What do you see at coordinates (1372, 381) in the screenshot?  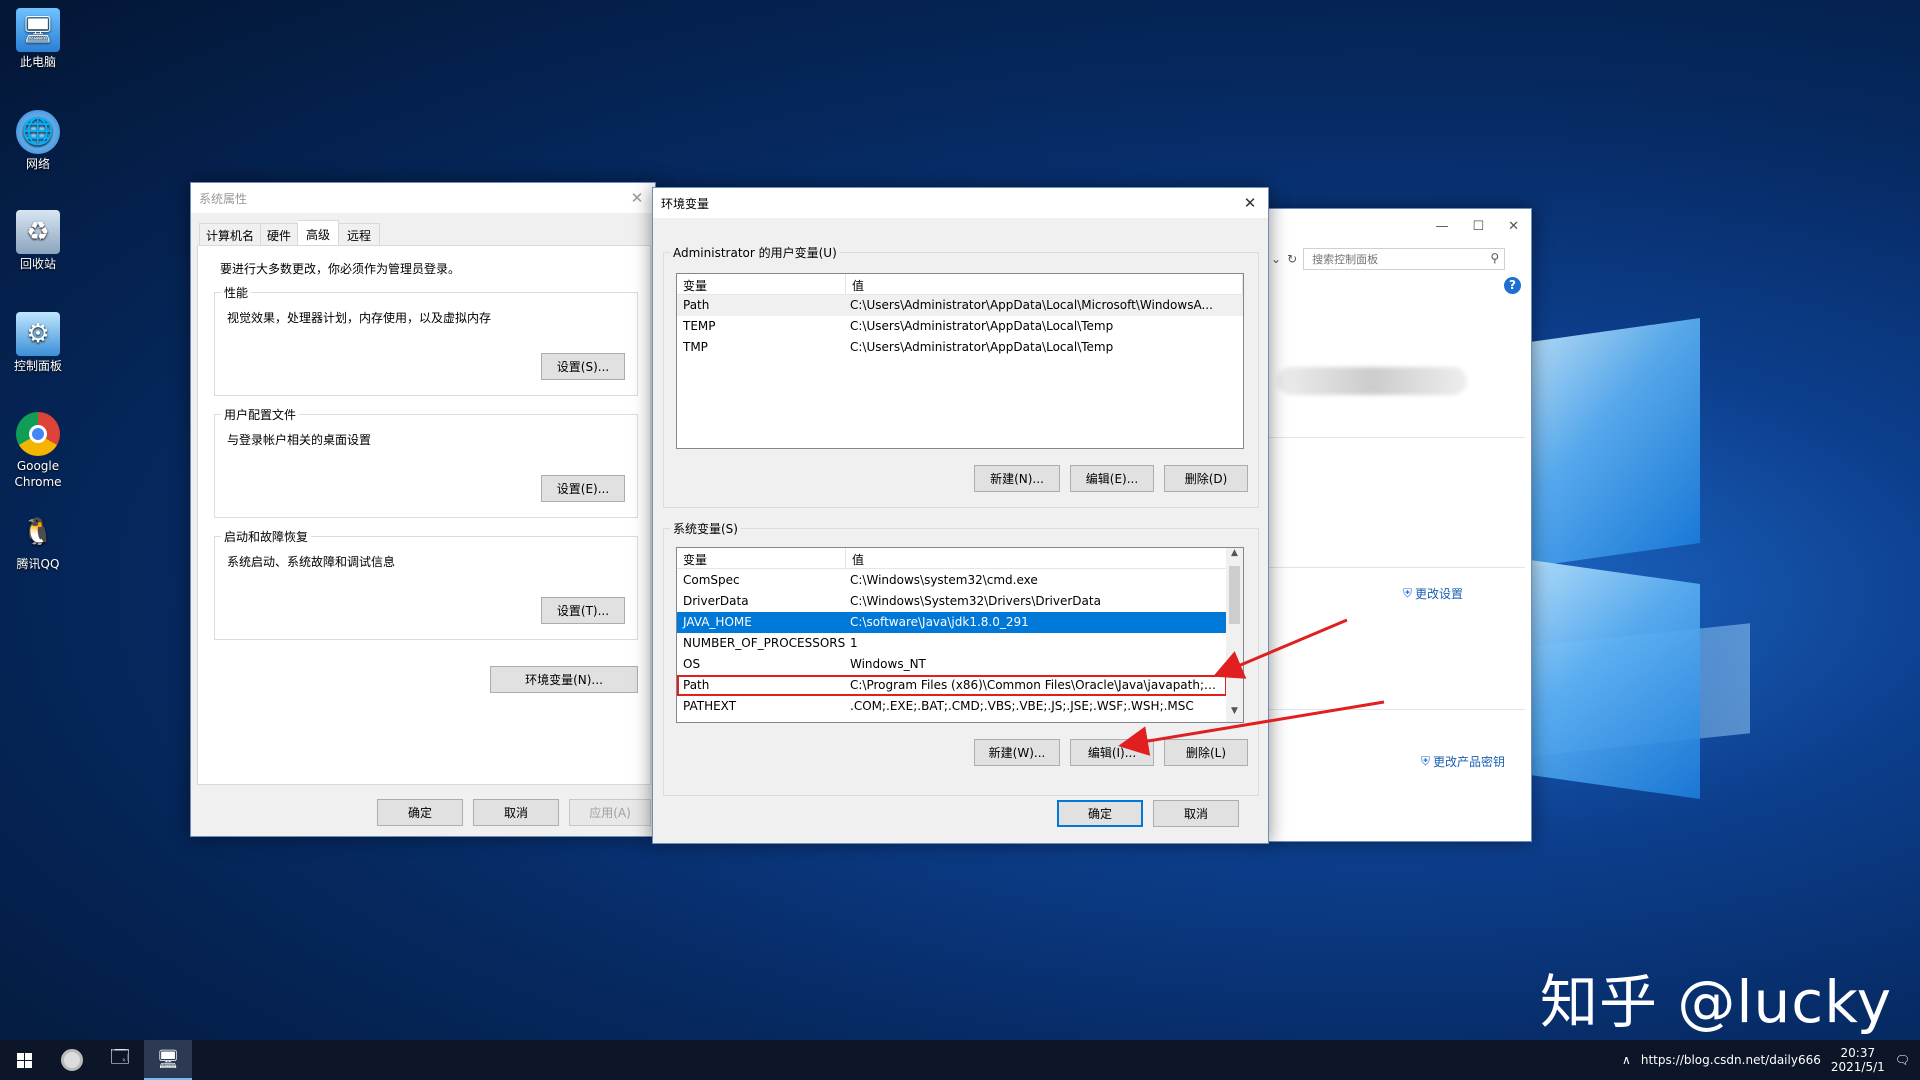 I see `blurred-content` at bounding box center [1372, 381].